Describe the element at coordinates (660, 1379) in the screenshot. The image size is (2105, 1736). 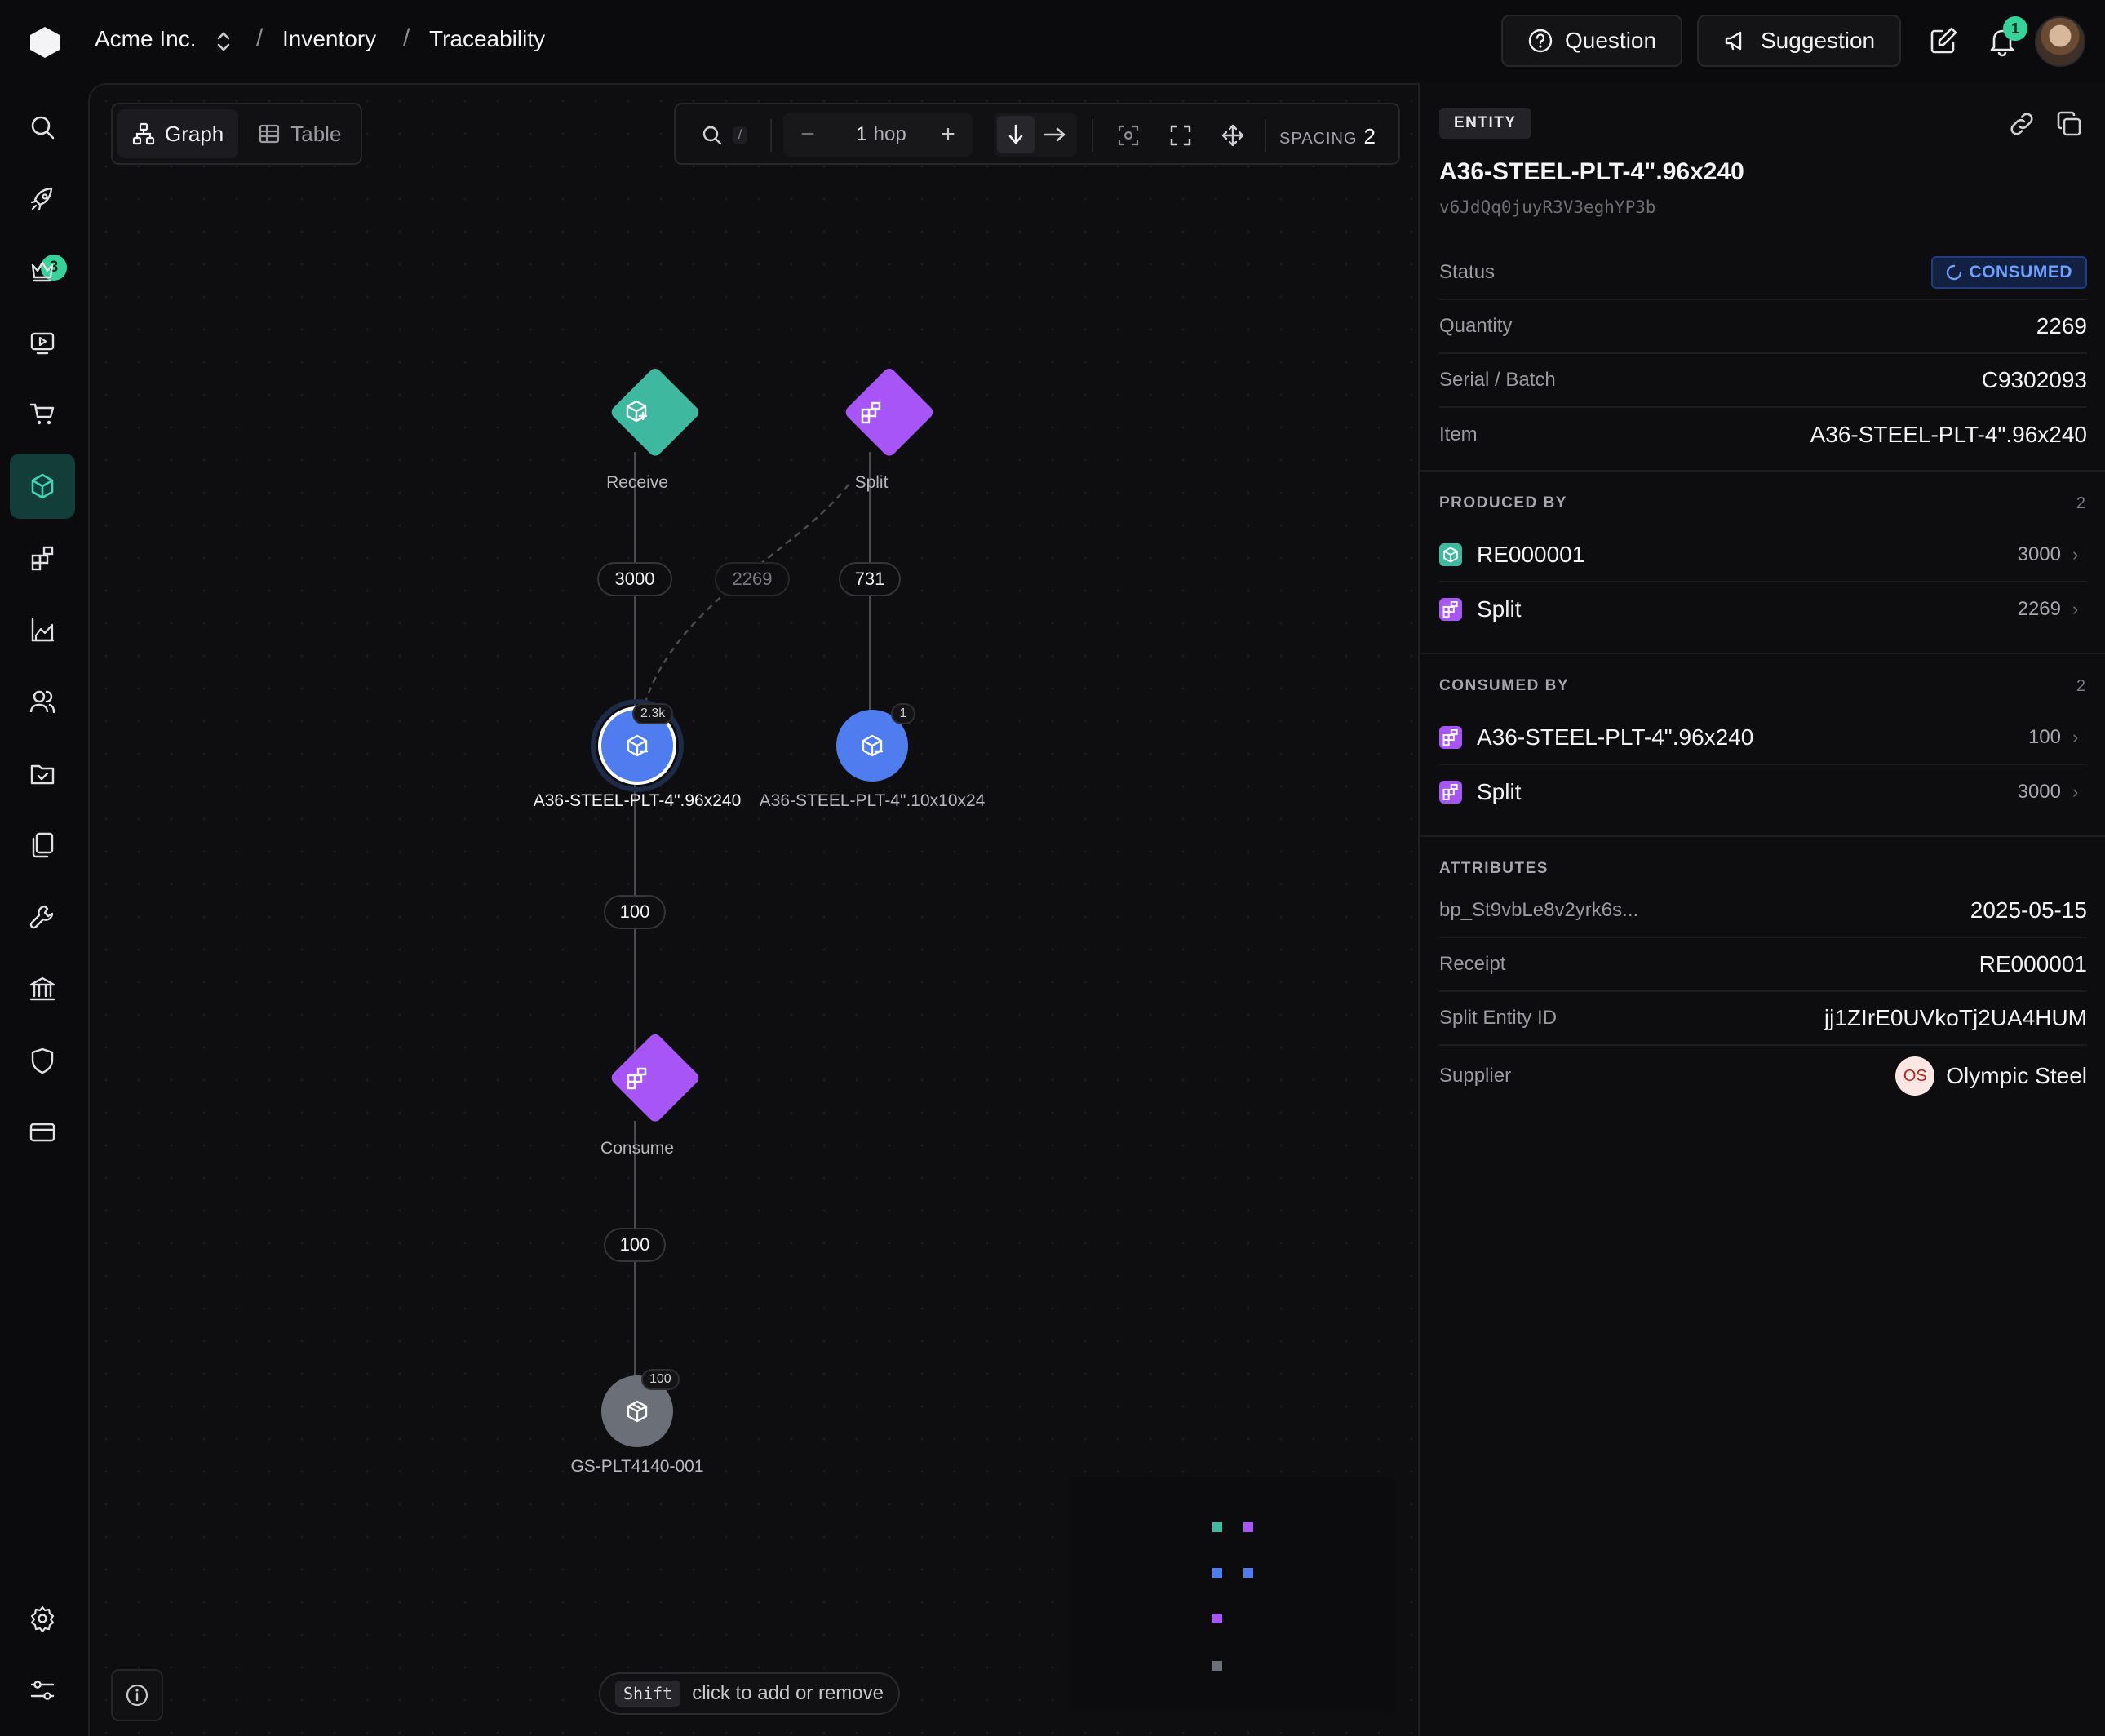
I see `node-count-badge: 100` at that location.